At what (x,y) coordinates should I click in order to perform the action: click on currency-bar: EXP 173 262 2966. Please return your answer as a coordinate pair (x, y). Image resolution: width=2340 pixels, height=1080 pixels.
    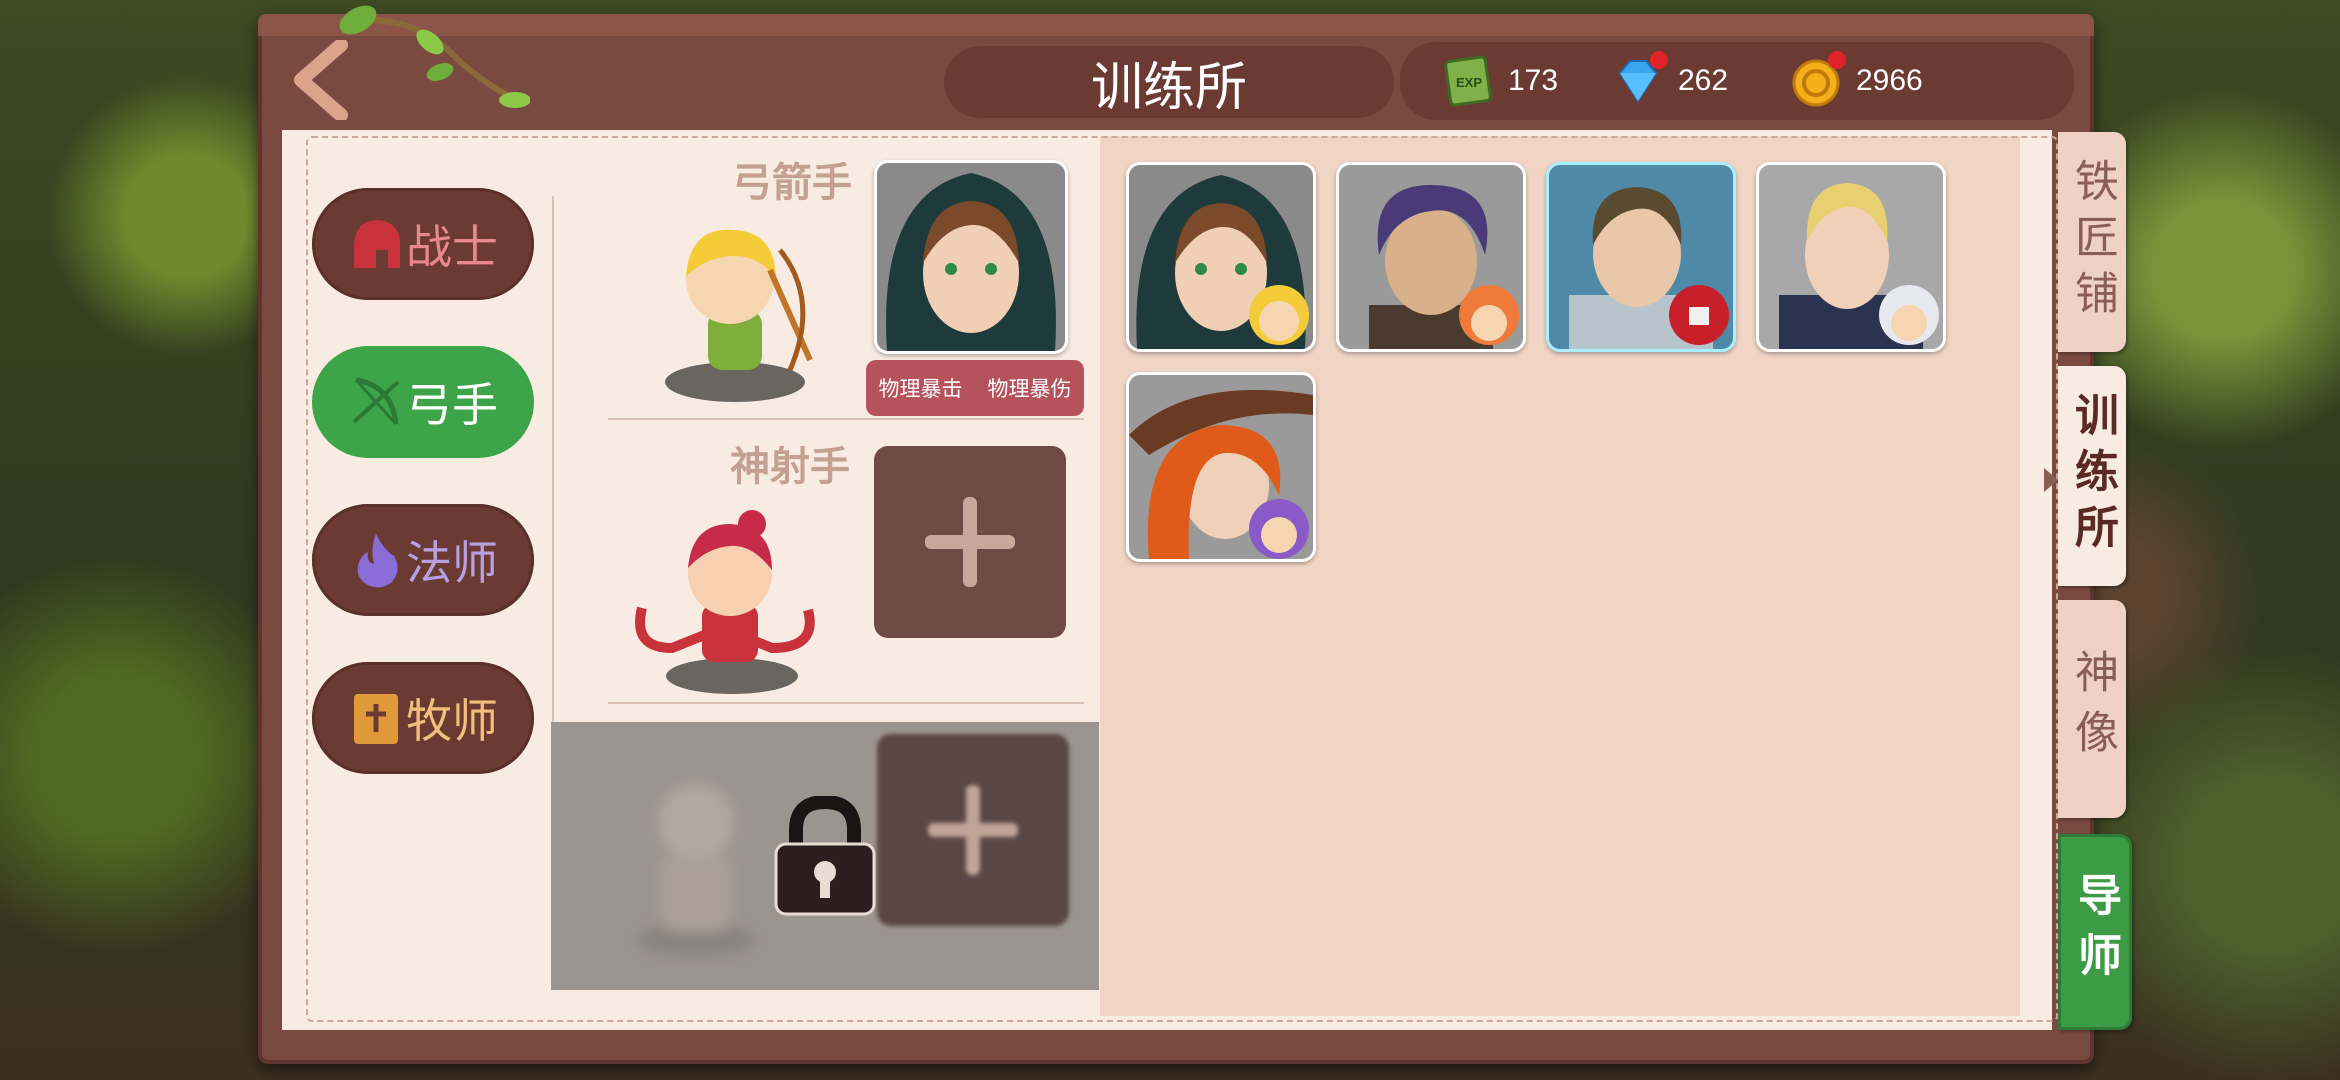
    Looking at the image, I should click on (1737, 81).